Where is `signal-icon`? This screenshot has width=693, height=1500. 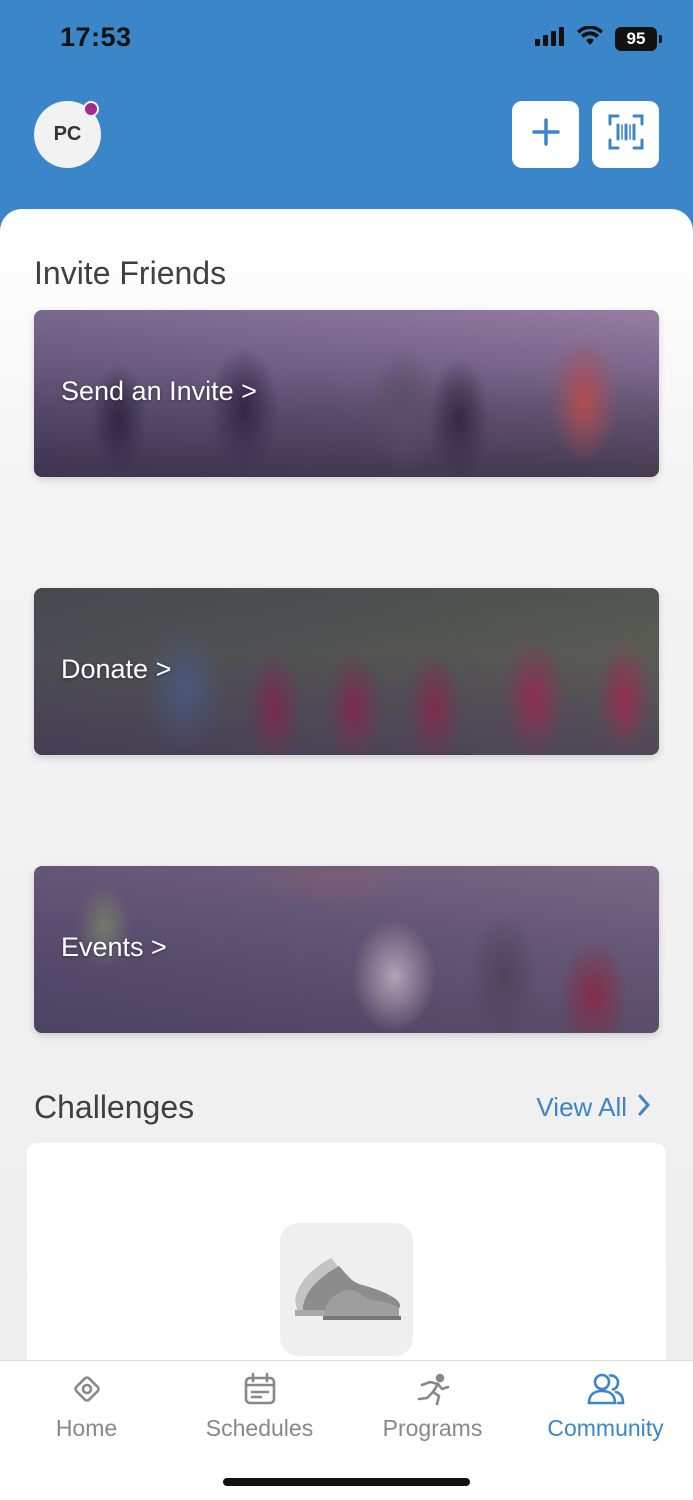 signal-icon is located at coordinates (550, 38).